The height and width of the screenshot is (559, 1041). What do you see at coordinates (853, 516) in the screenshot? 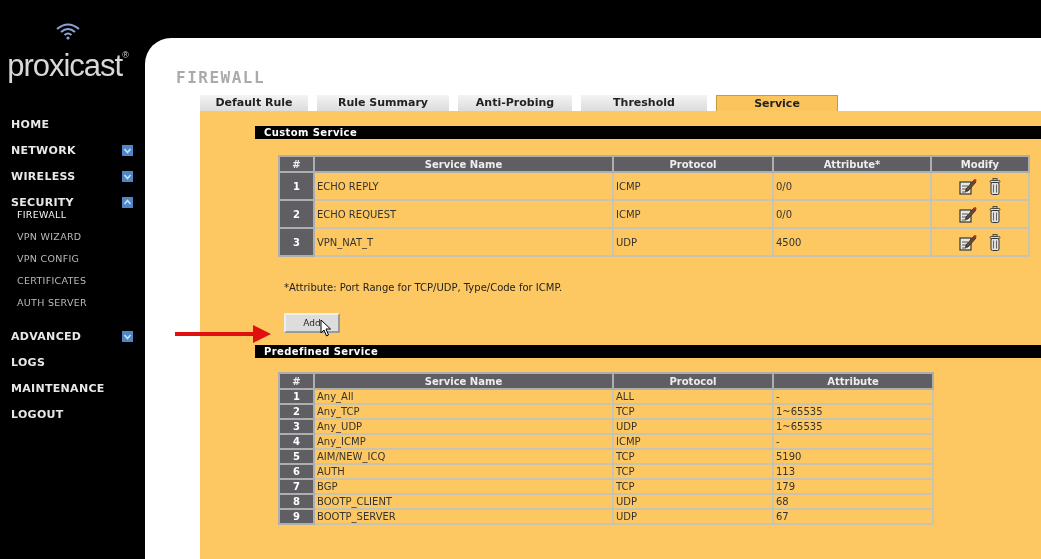
I see `table-cell: 67` at bounding box center [853, 516].